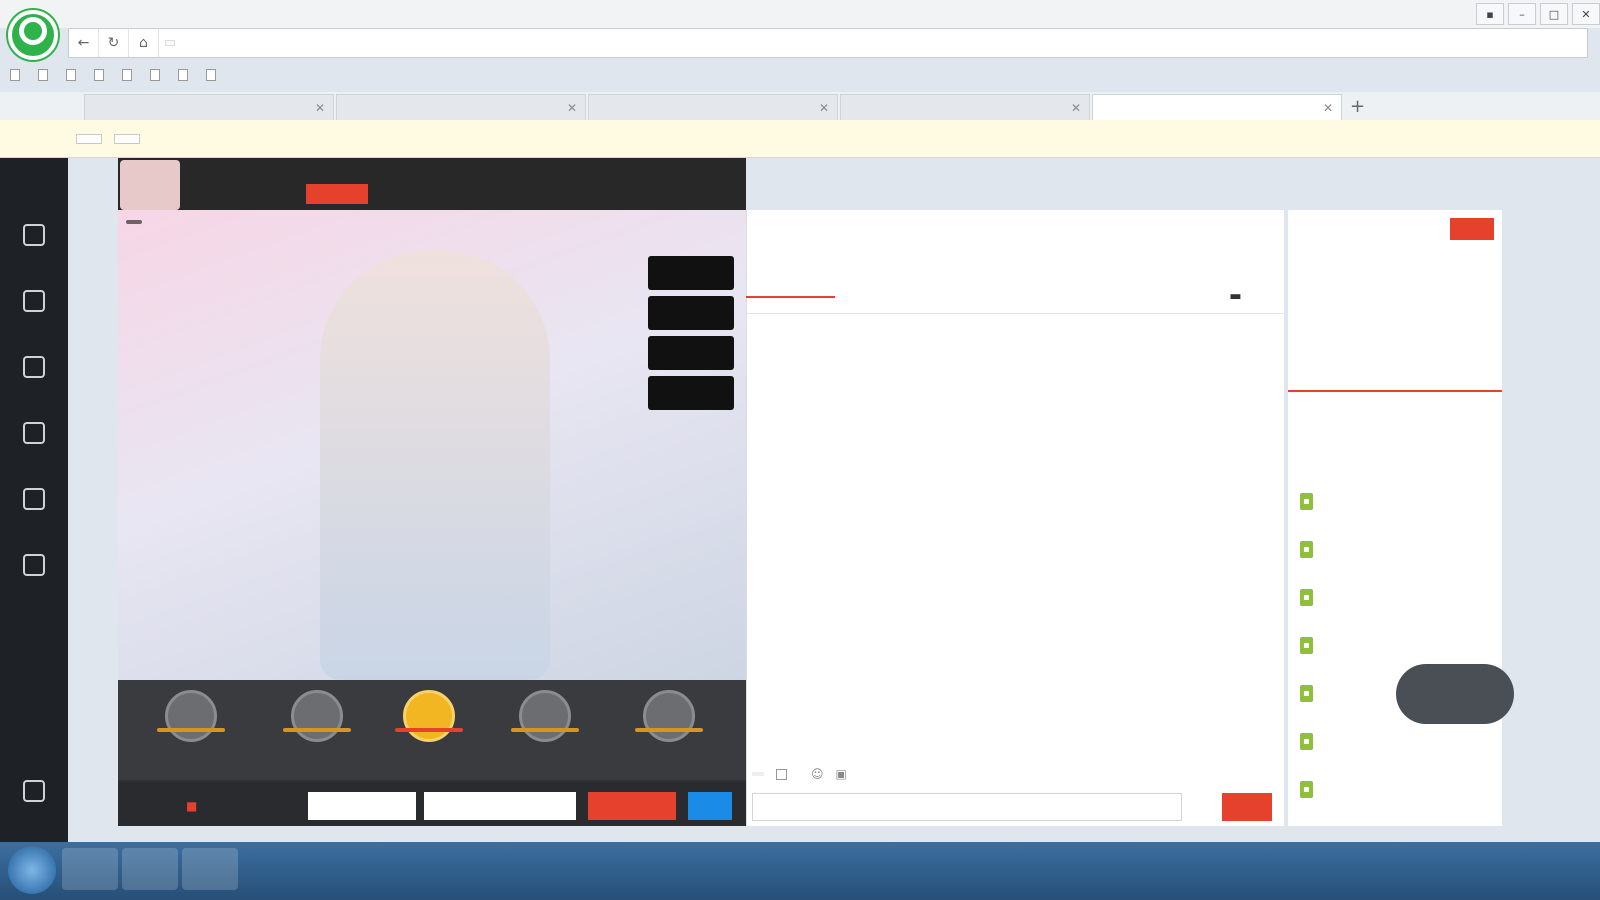 This screenshot has width=1600, height=900. What do you see at coordinates (362, 806) in the screenshot?
I see `quantity-field` at bounding box center [362, 806].